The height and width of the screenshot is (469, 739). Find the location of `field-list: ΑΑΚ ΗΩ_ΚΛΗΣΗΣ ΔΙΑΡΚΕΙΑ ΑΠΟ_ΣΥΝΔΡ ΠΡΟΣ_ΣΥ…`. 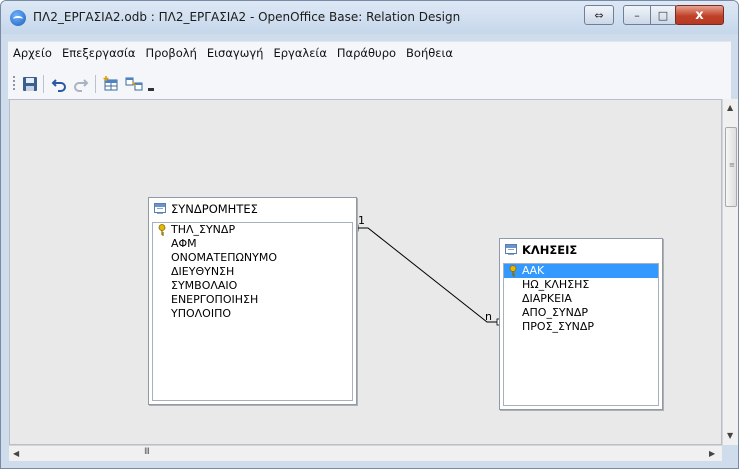

field-list: ΑΑΚ ΗΩ_ΚΛΗΣΗΣ ΔΙΑΡΚΕΙΑ ΑΠΟ_ΣΥΝΔΡ ΠΡΟΣ_ΣΥ… is located at coordinates (581, 334).